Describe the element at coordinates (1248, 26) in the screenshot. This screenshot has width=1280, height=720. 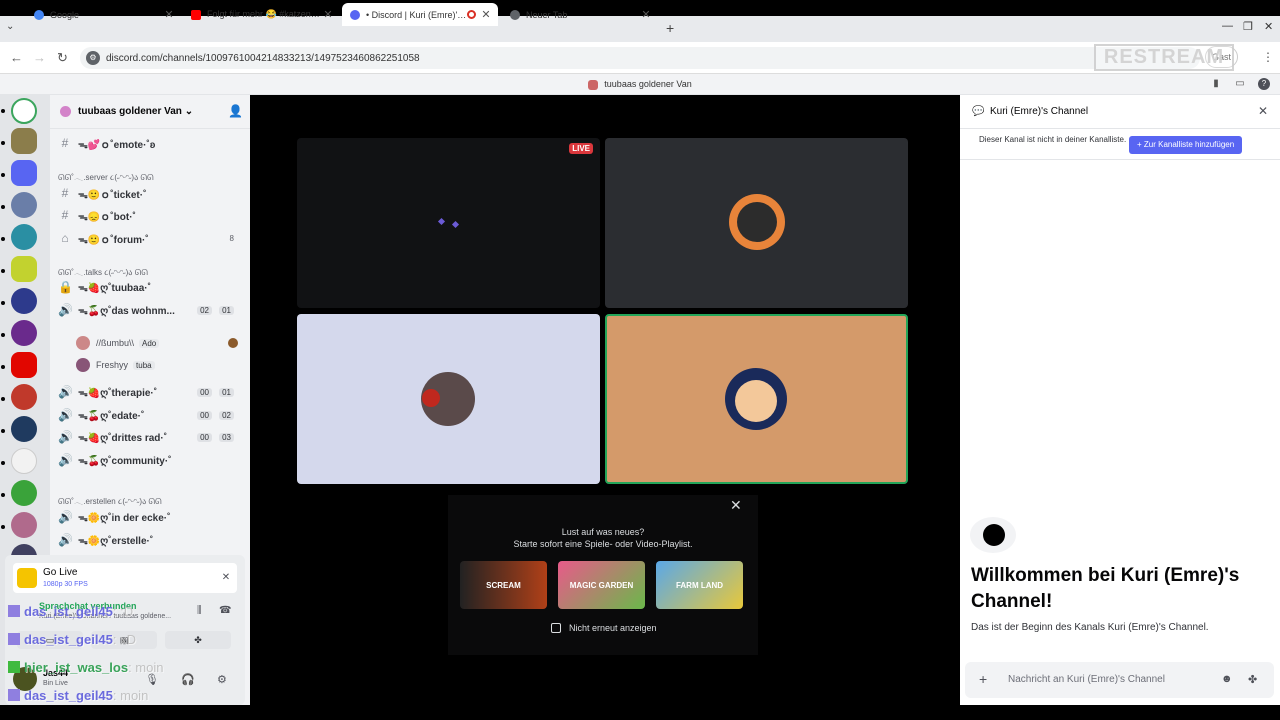
I see `restore-icon: ❐` at that location.